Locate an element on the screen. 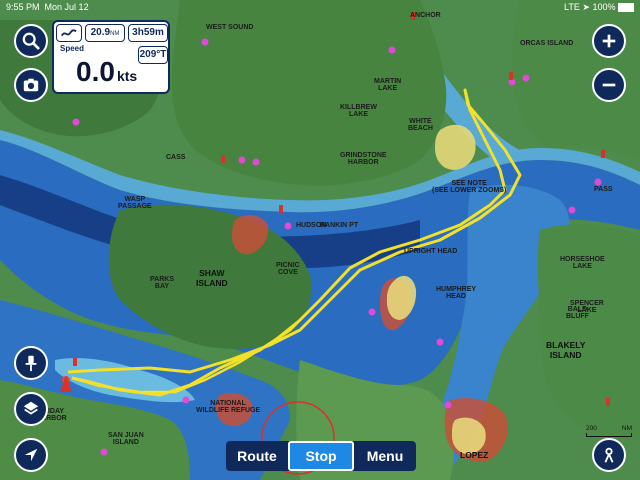 The image size is (640, 480). speed-value: 0.0 is located at coordinates (95, 71).